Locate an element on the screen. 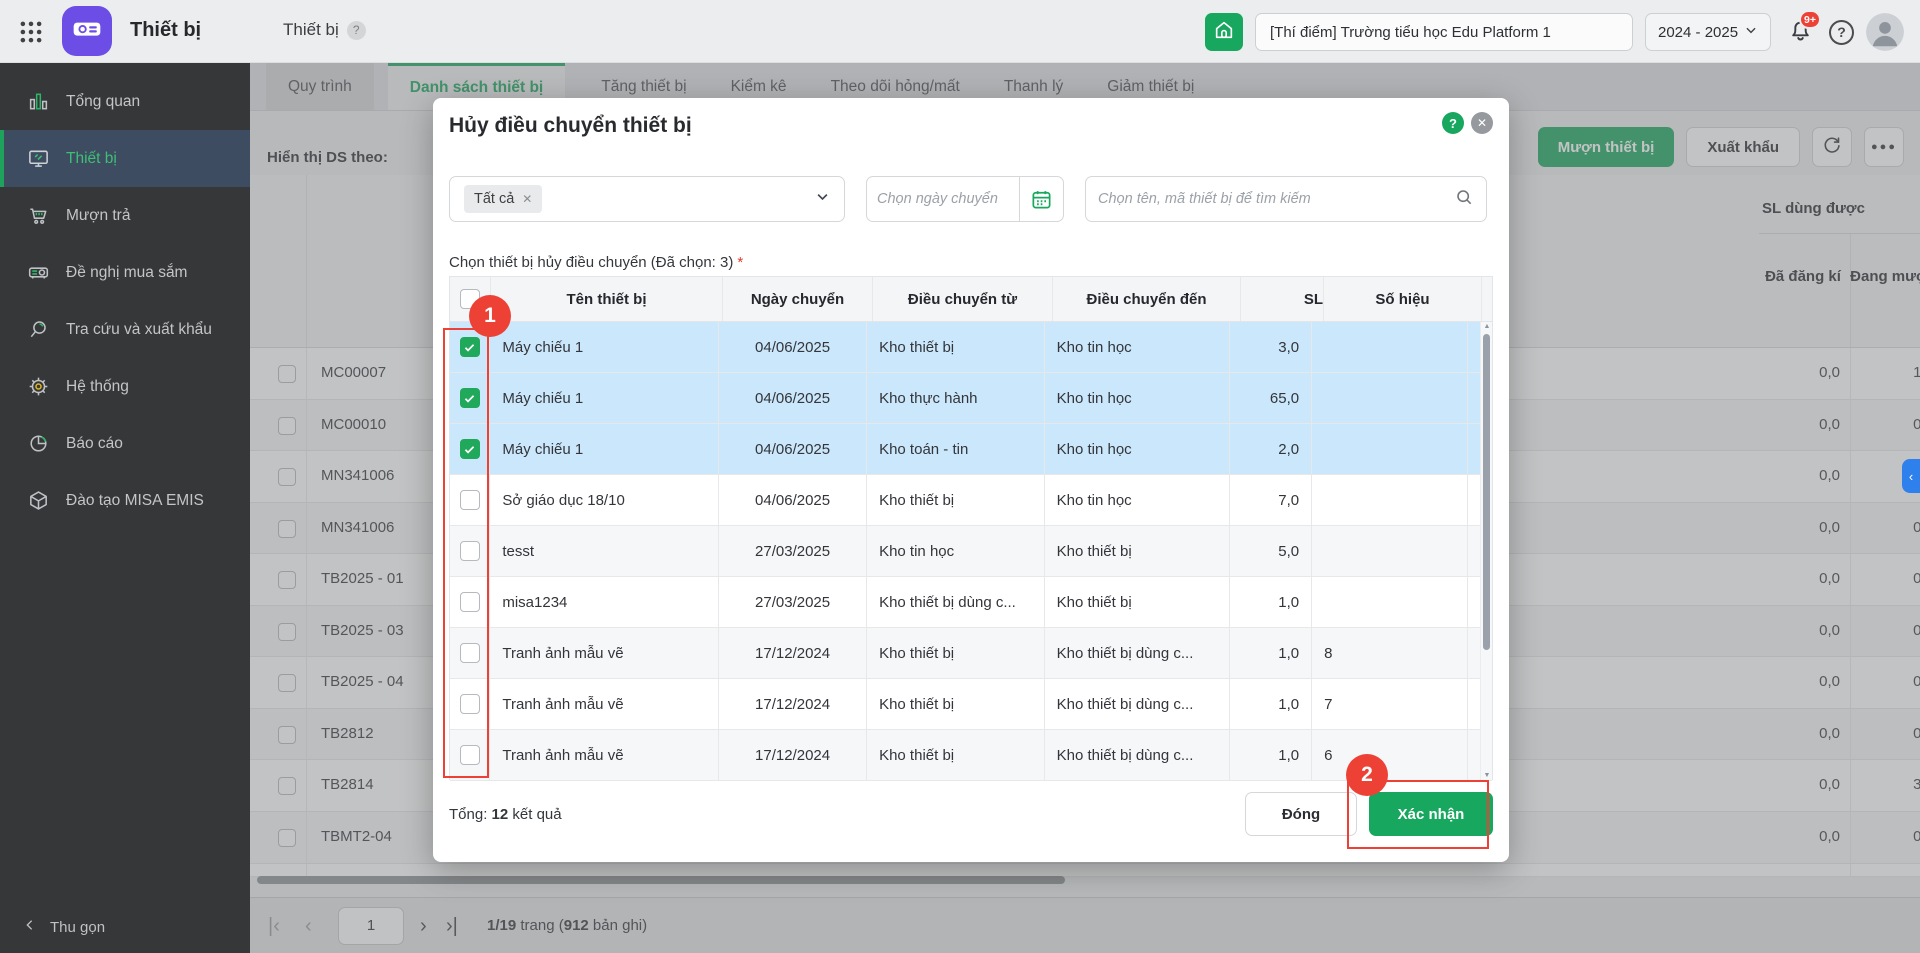 The image size is (1920, 953). cell-device-name: Tranh ảnh mẫu vẽ is located at coordinates (605, 755).